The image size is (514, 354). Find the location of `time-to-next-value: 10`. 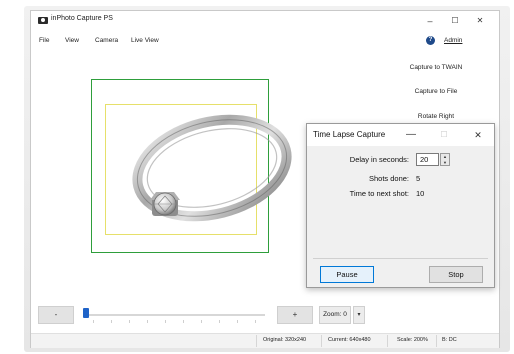

time-to-next-value: 10 is located at coordinates (420, 193).